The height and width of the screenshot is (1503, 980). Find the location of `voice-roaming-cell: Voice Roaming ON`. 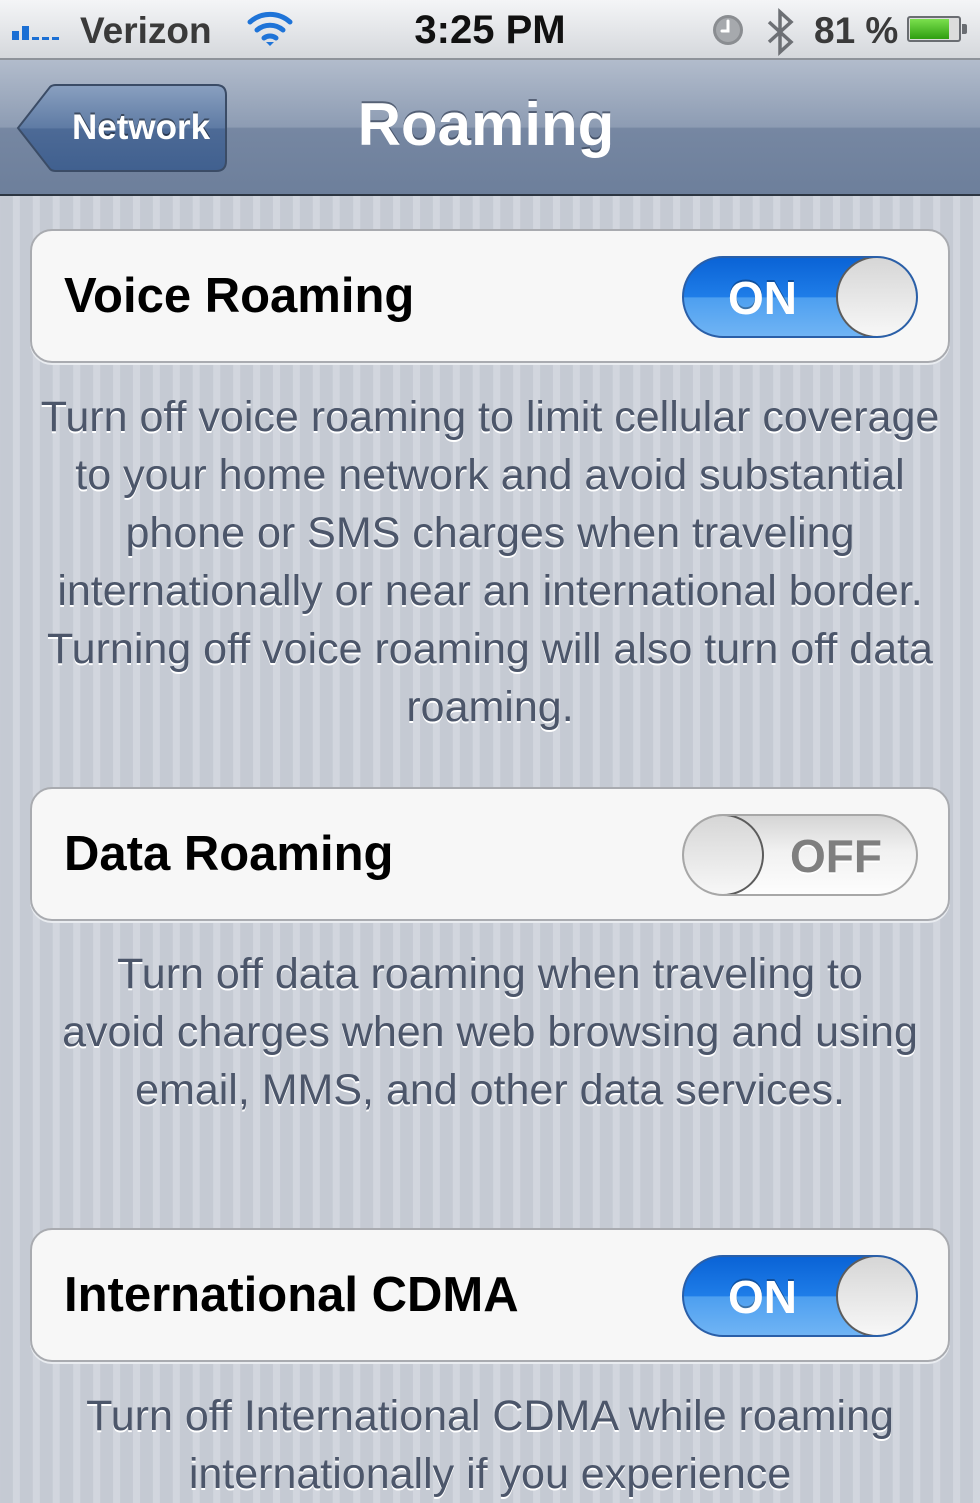

voice-roaming-cell: Voice Roaming ON is located at coordinates (490, 296).